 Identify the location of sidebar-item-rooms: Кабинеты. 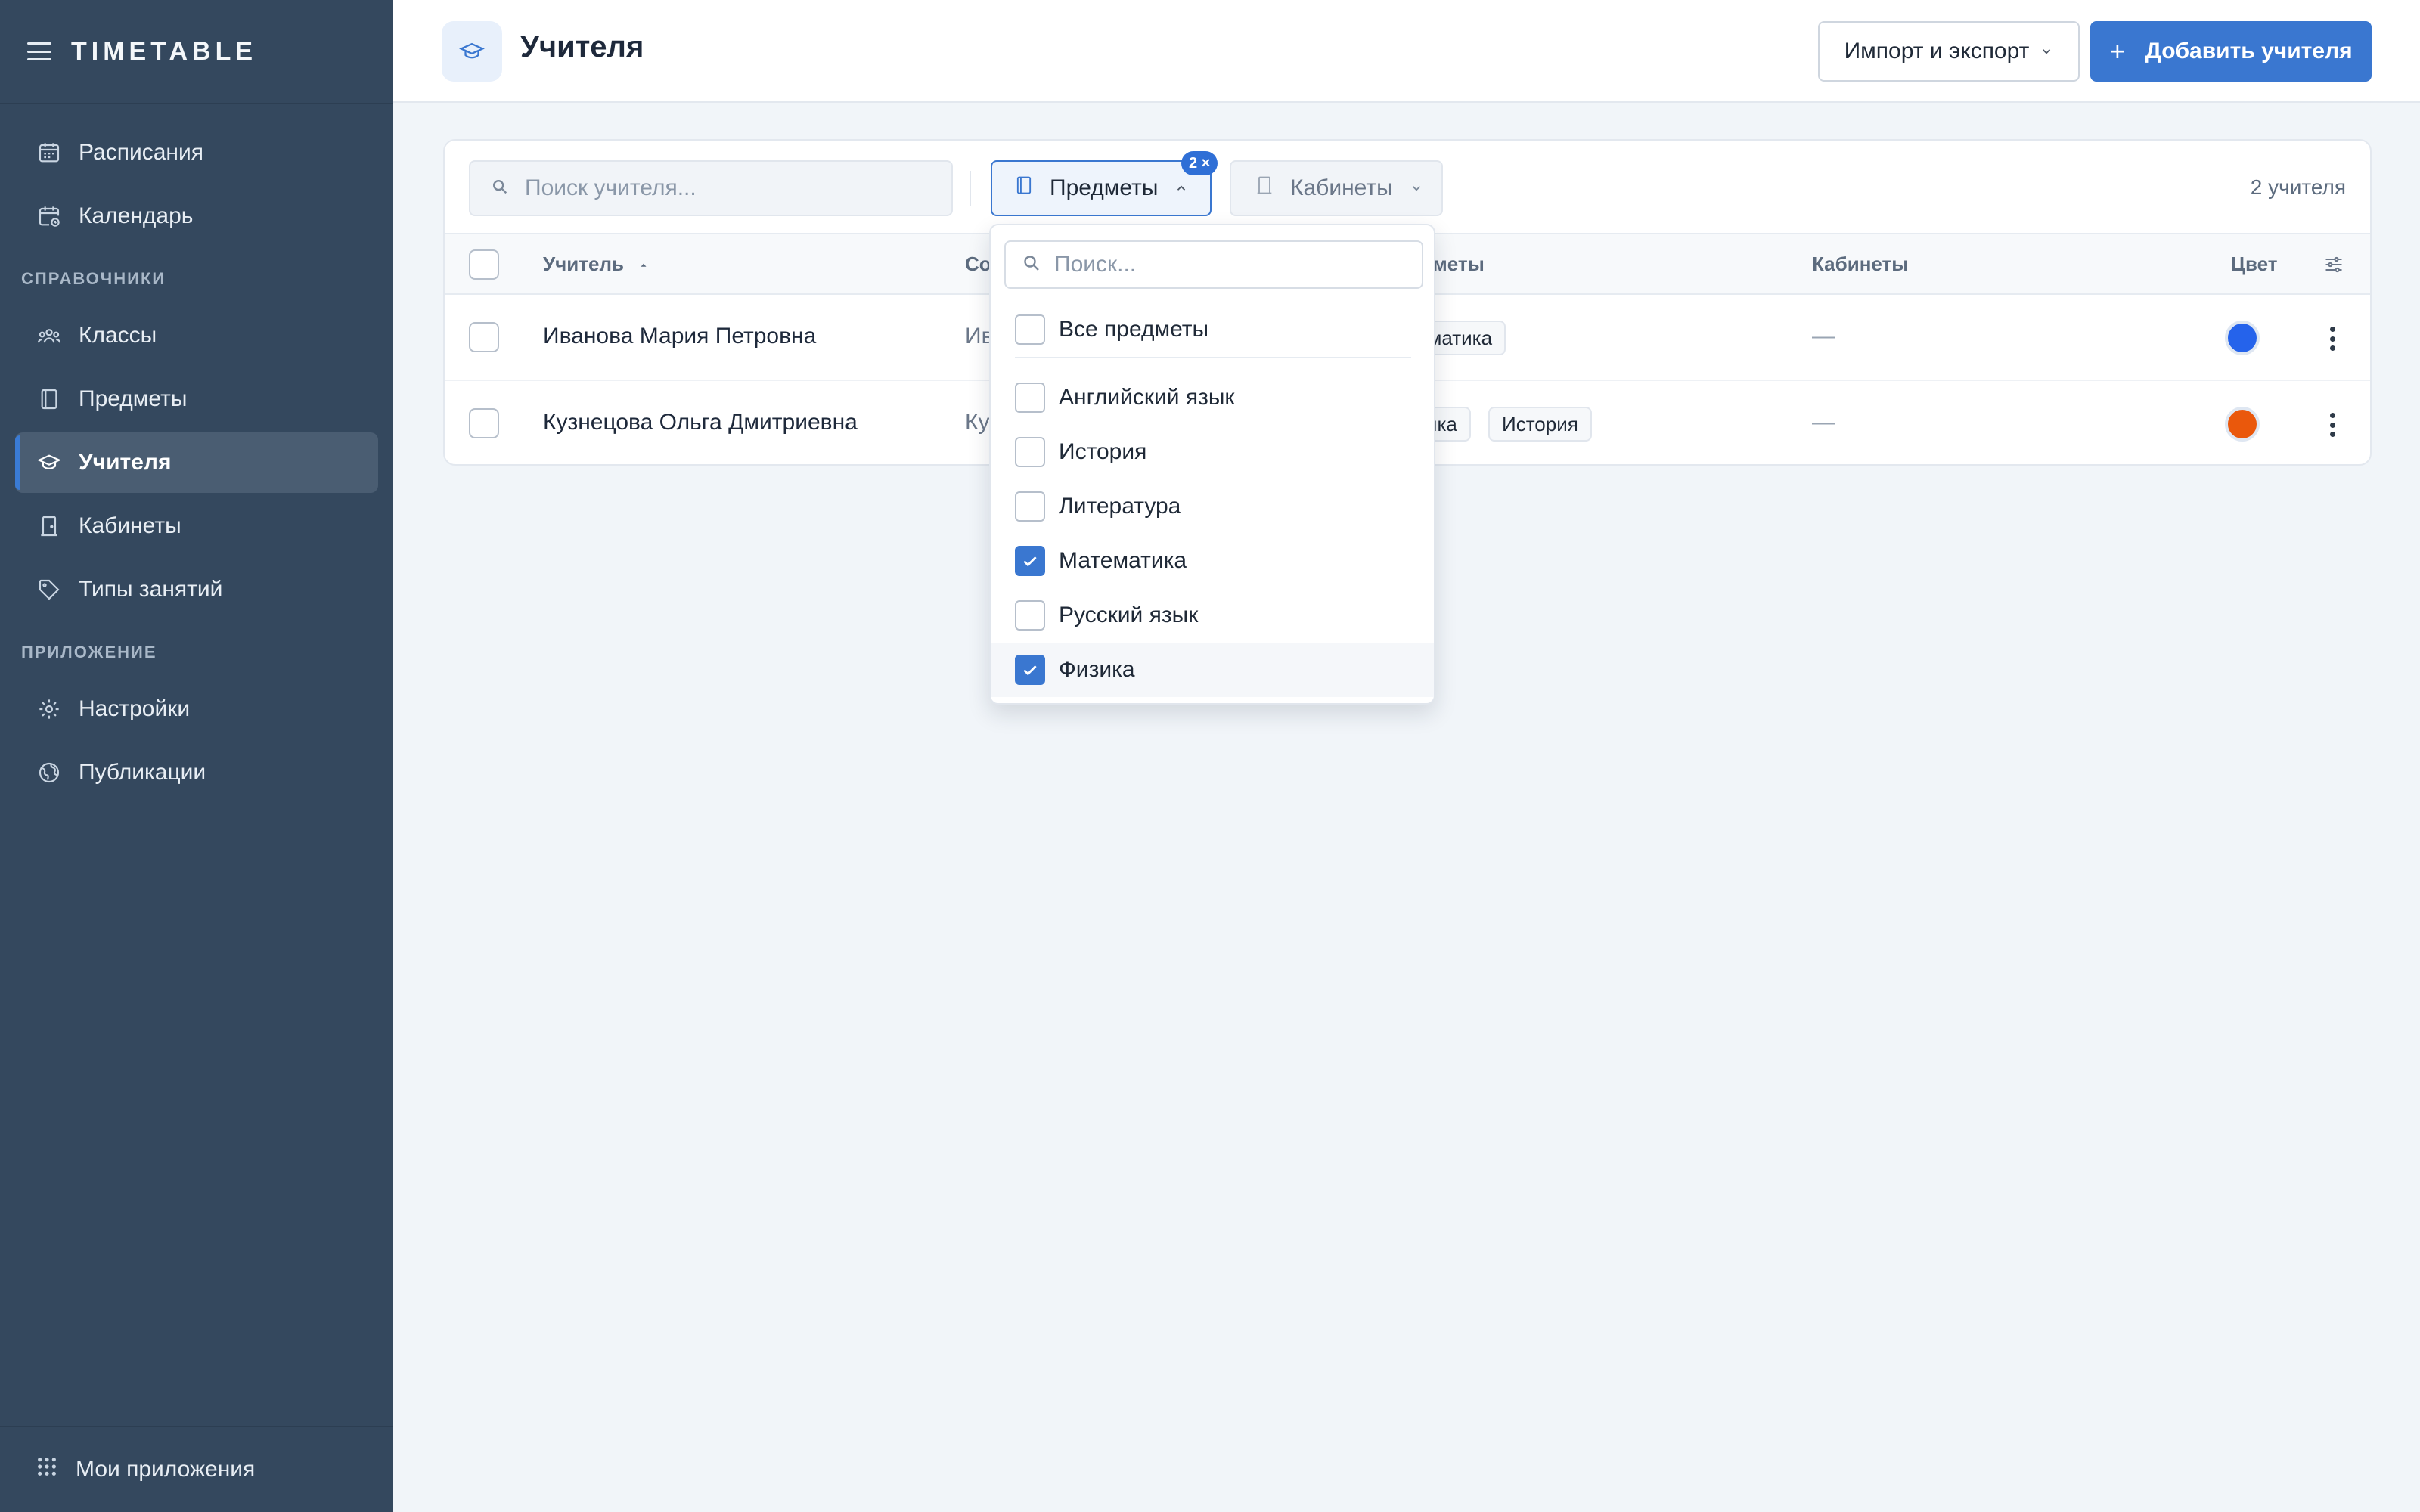
(196, 526).